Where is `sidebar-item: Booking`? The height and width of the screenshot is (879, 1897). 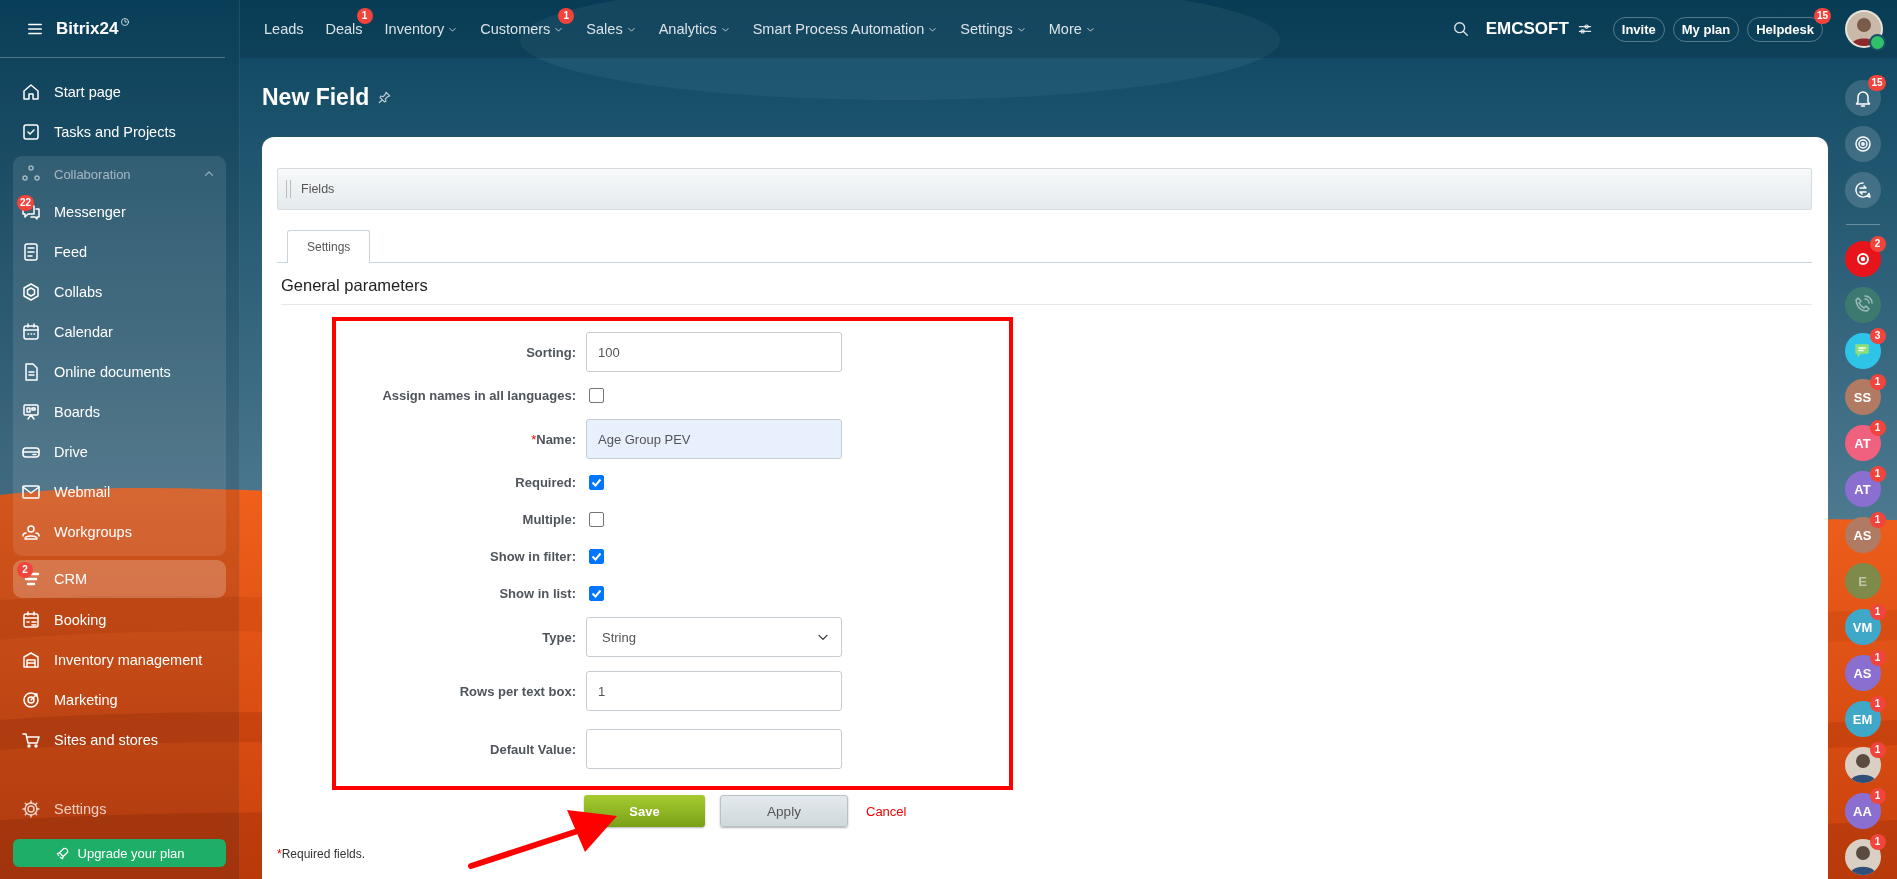 sidebar-item: Booking is located at coordinates (119, 620).